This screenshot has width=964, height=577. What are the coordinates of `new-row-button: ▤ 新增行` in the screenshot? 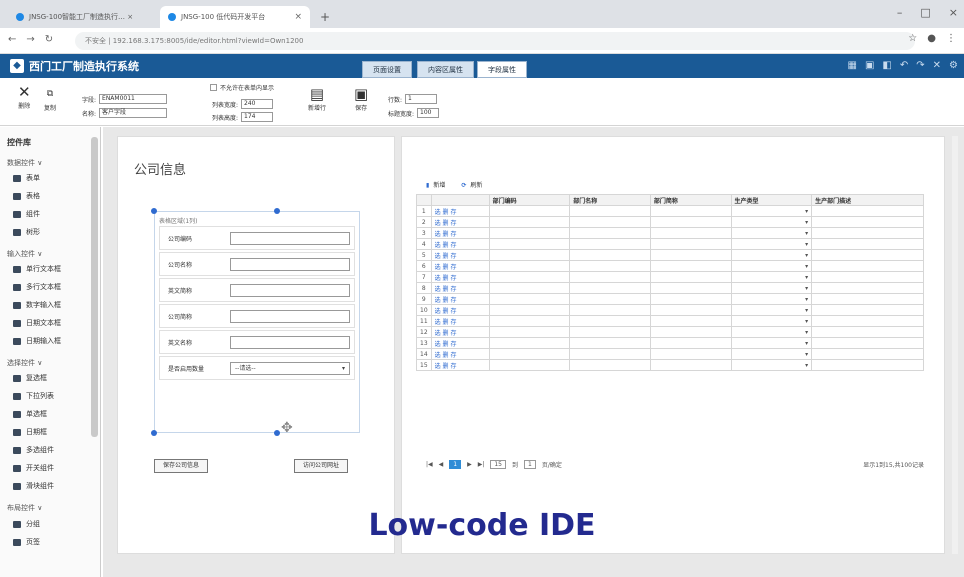 It's located at (317, 99).